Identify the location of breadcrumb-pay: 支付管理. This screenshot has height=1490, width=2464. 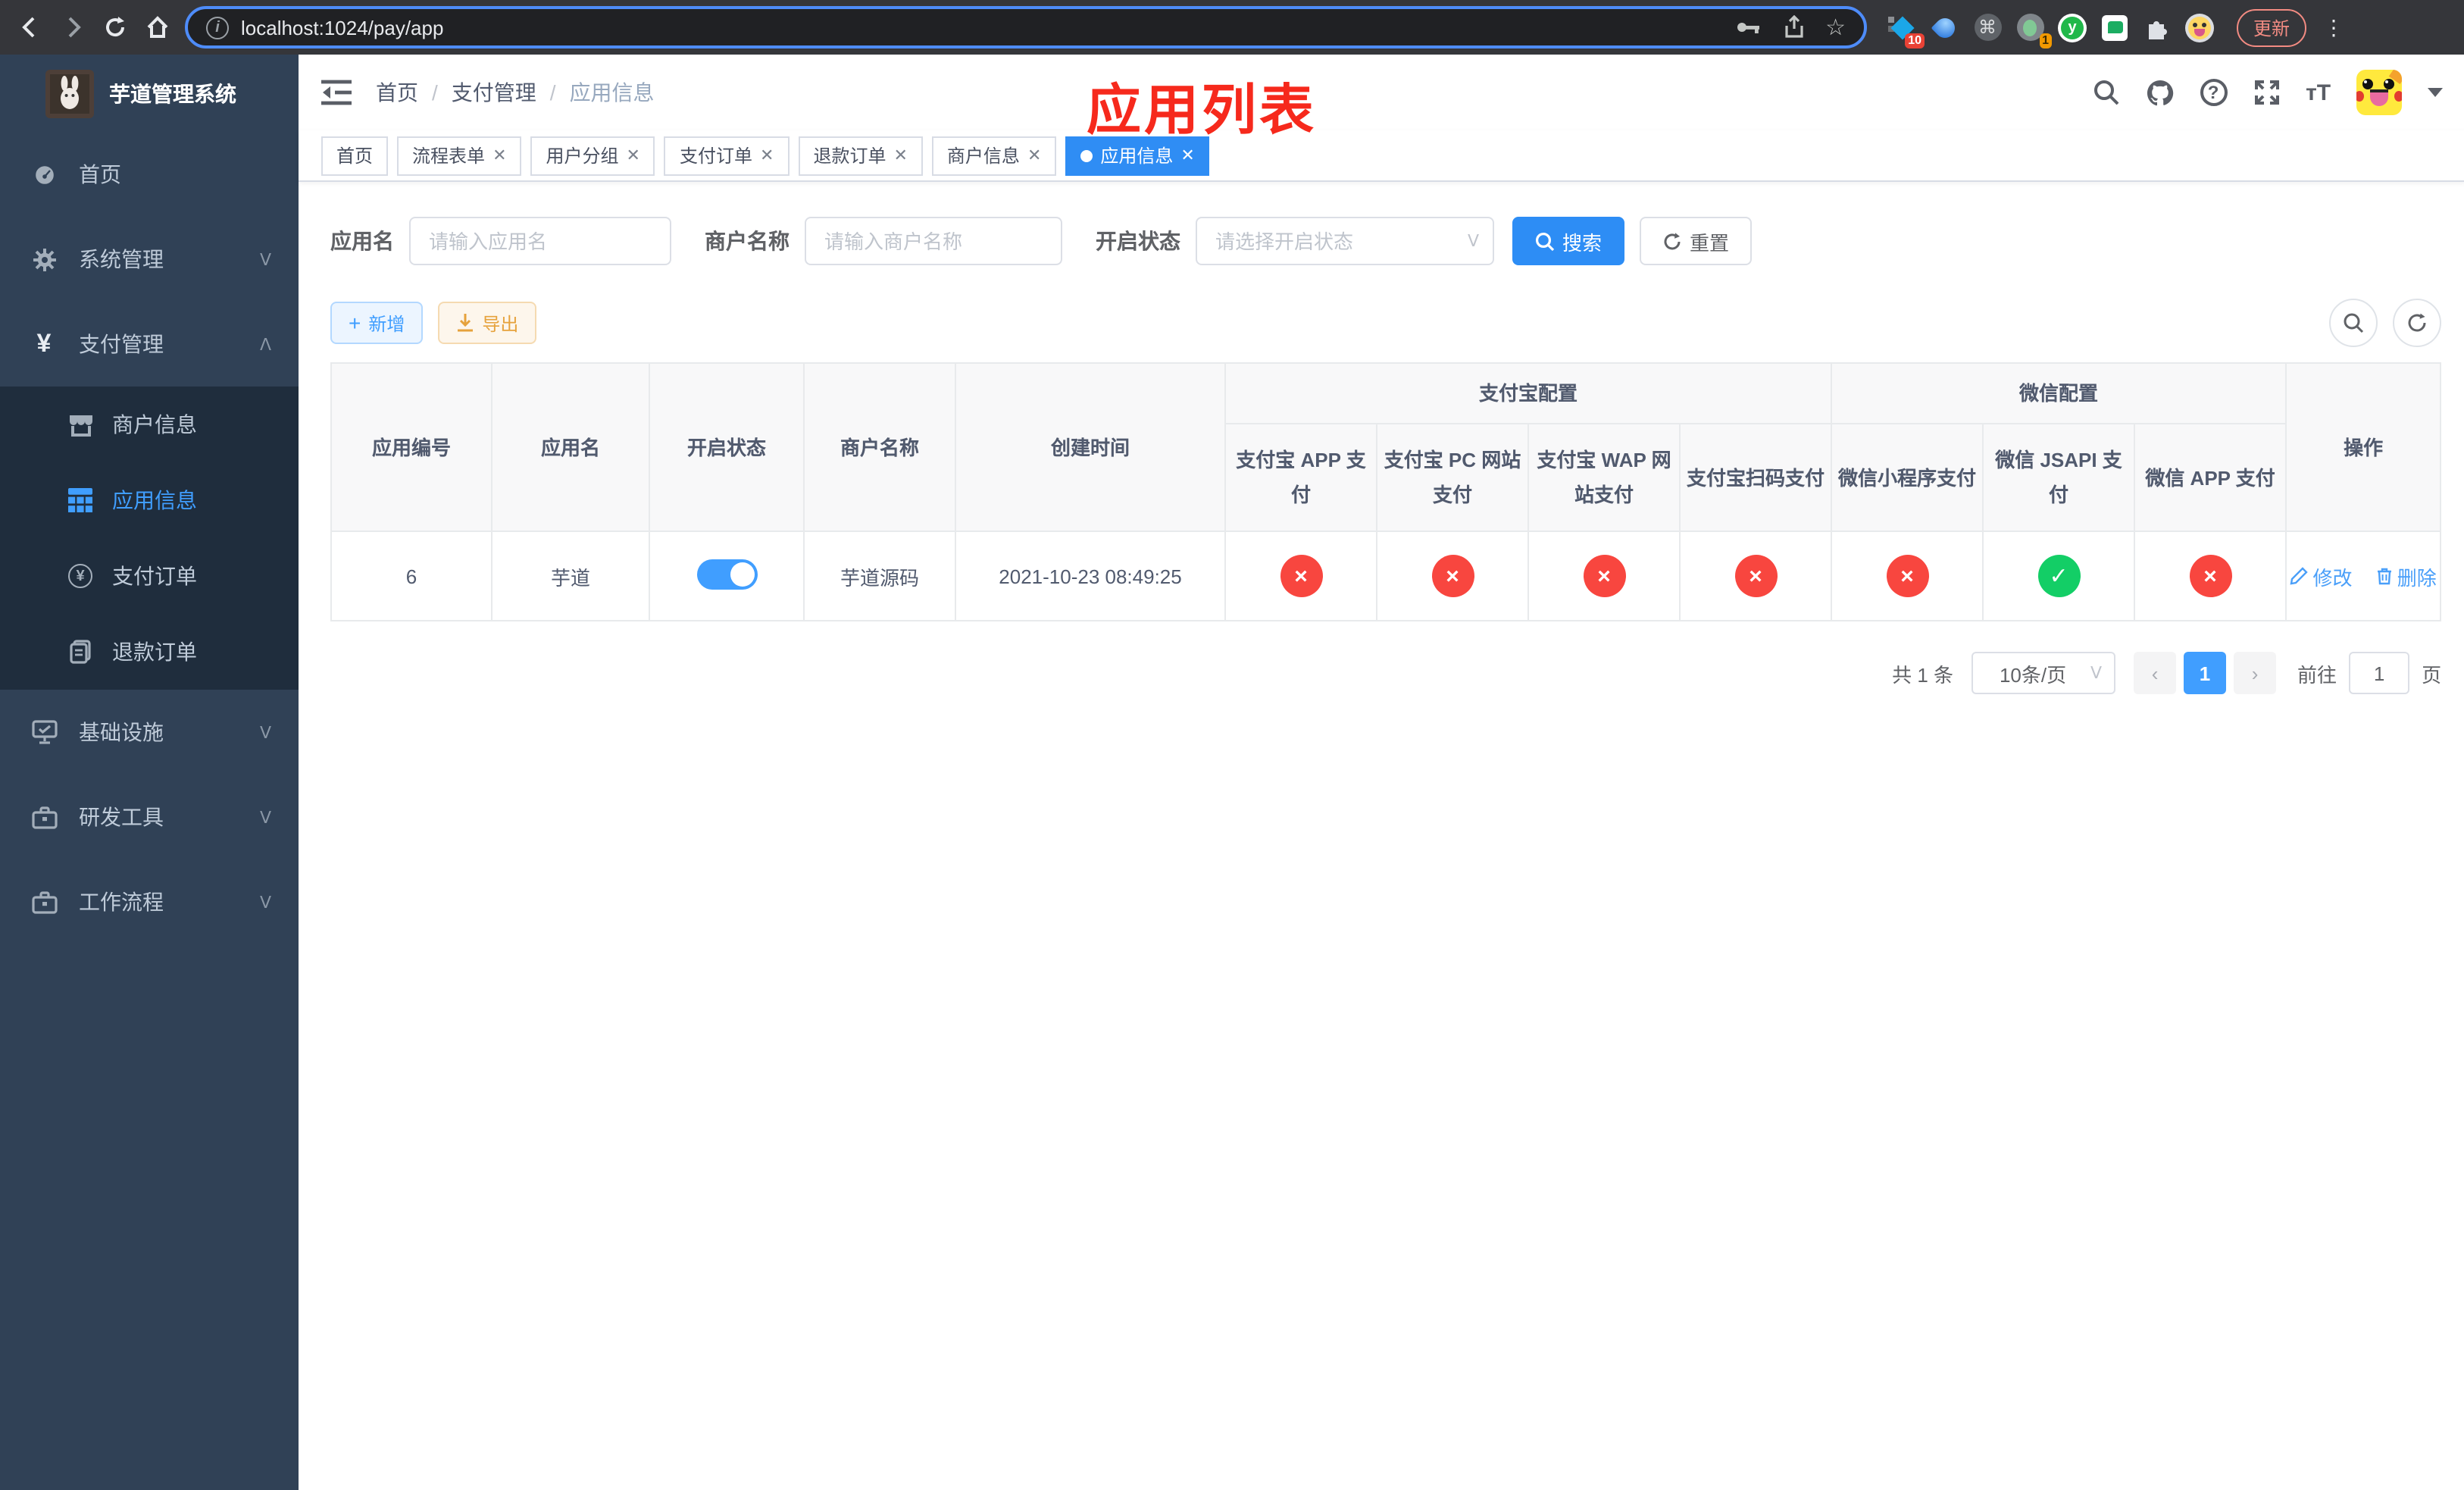
(494, 92).